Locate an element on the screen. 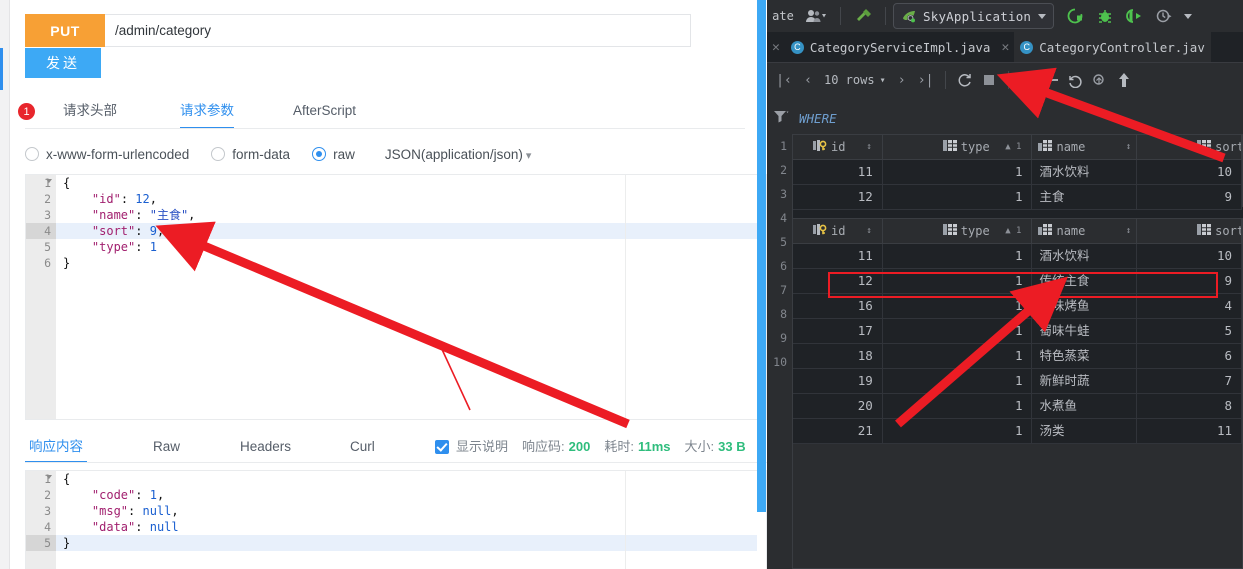  http-method-button: PUT is located at coordinates (65, 30).